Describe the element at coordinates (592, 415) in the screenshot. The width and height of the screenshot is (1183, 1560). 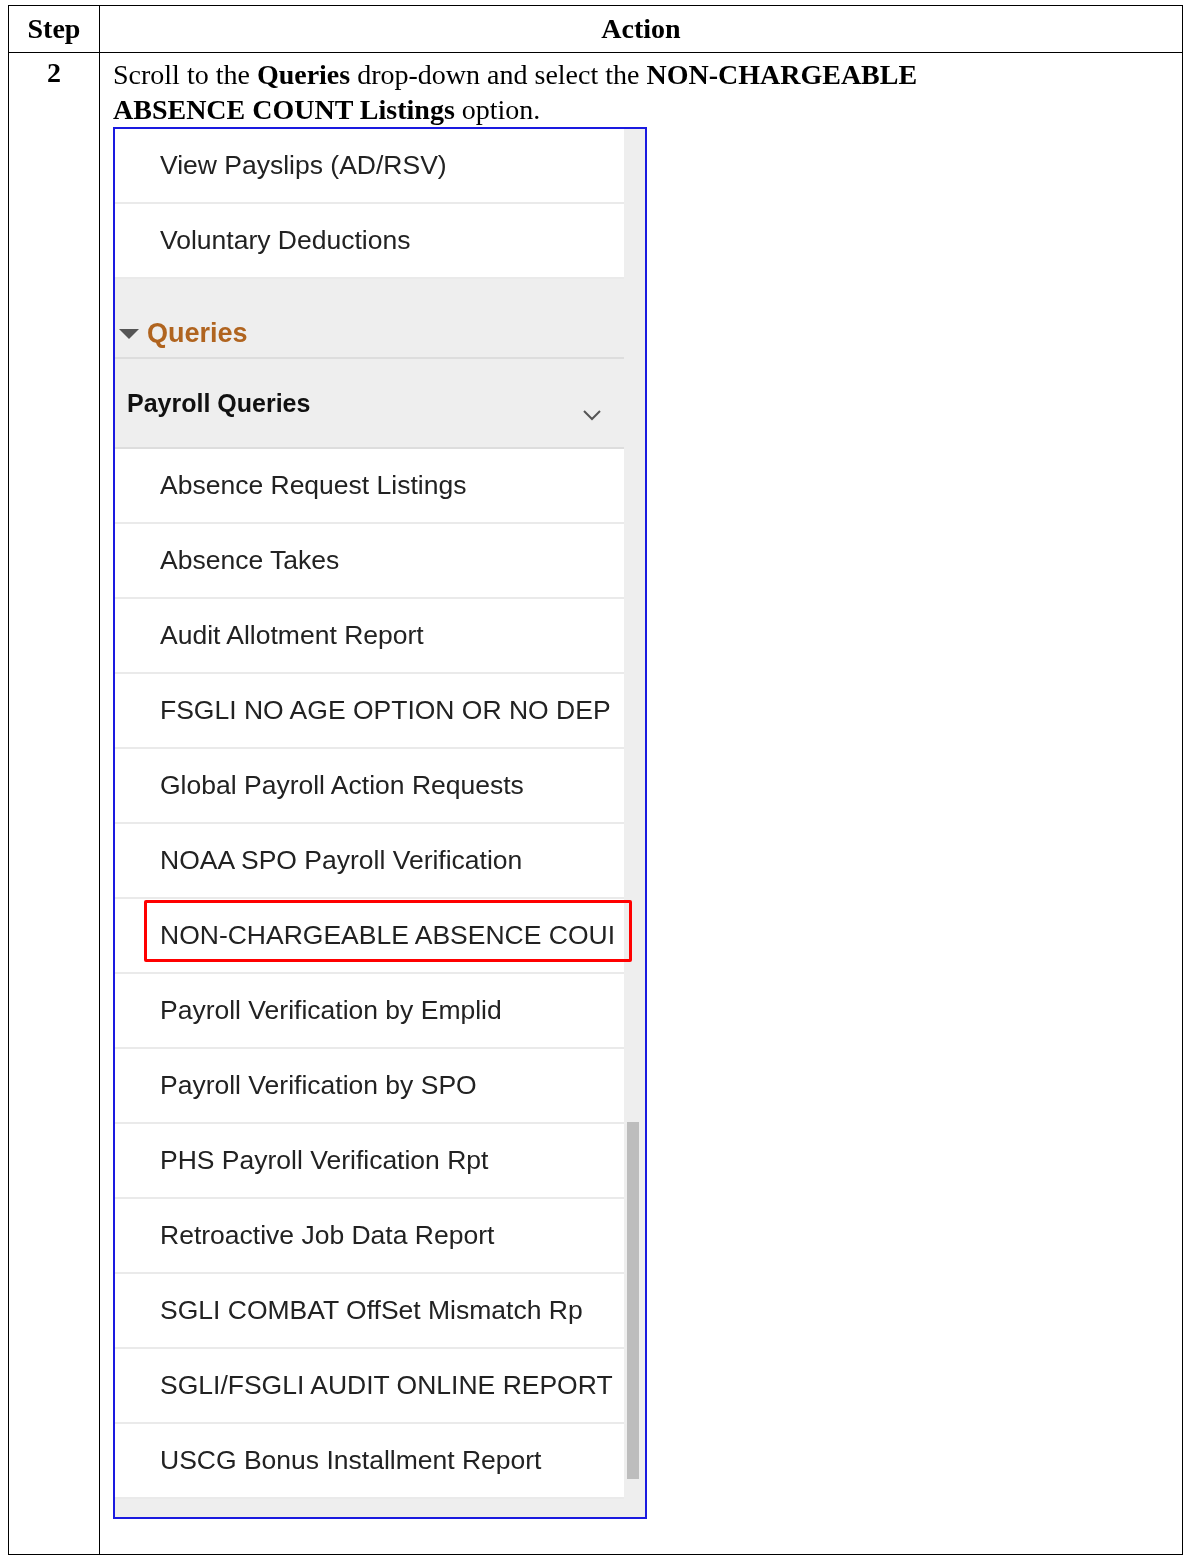
I see `chevron-down-icon` at that location.